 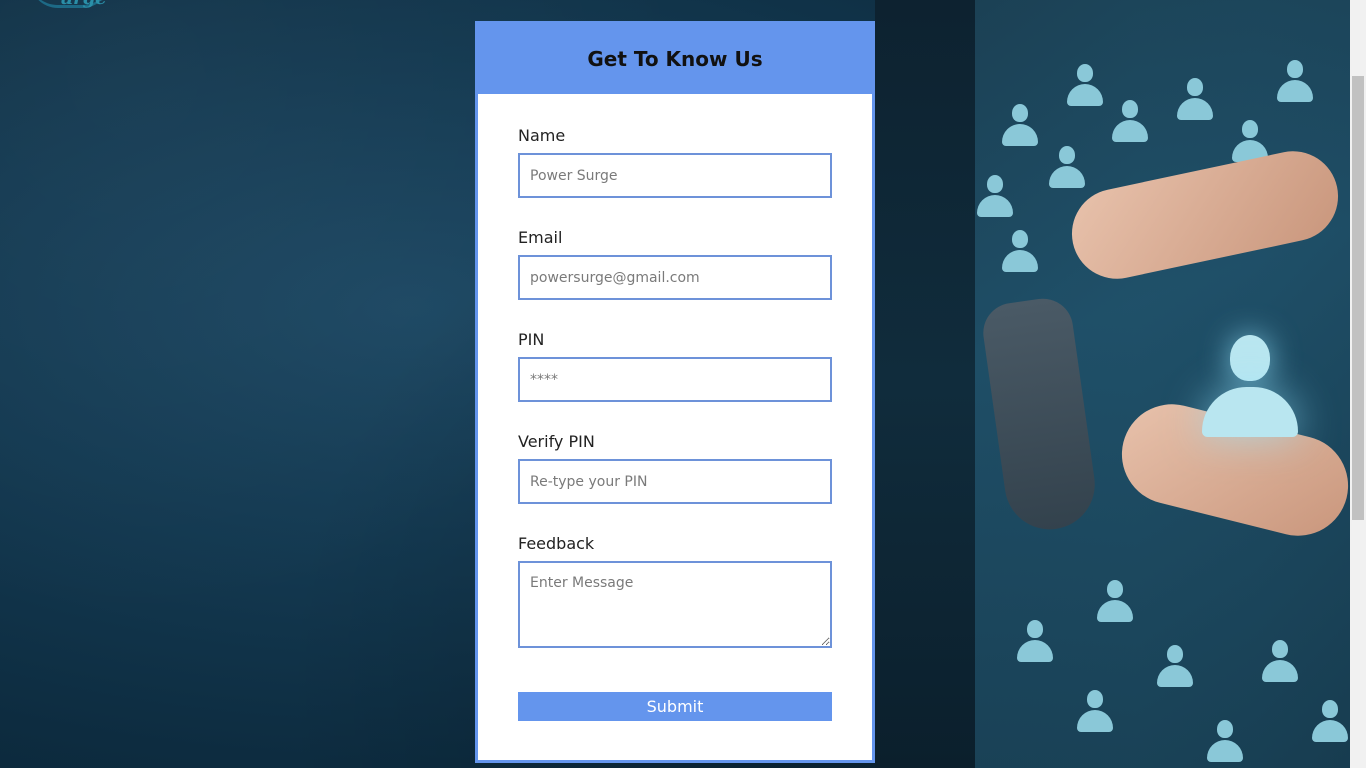 What do you see at coordinates (675, 706) in the screenshot?
I see `submit-button: Submit` at bounding box center [675, 706].